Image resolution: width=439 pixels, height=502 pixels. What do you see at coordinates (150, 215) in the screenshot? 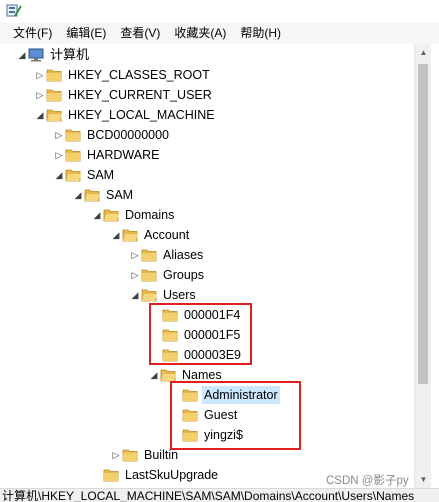
I see `tree-label: Domains` at bounding box center [150, 215].